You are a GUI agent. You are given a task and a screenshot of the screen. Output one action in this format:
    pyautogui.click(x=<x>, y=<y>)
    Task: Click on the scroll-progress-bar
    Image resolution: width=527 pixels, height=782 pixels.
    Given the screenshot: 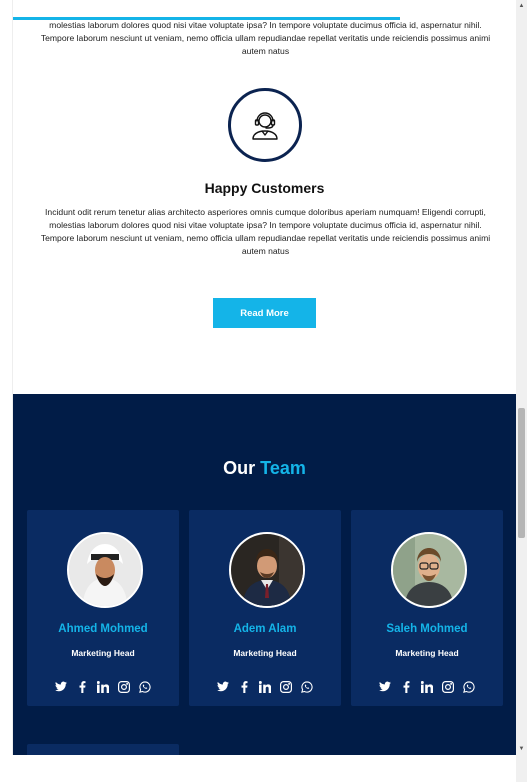 What is the action you would take?
    pyautogui.click(x=206, y=18)
    